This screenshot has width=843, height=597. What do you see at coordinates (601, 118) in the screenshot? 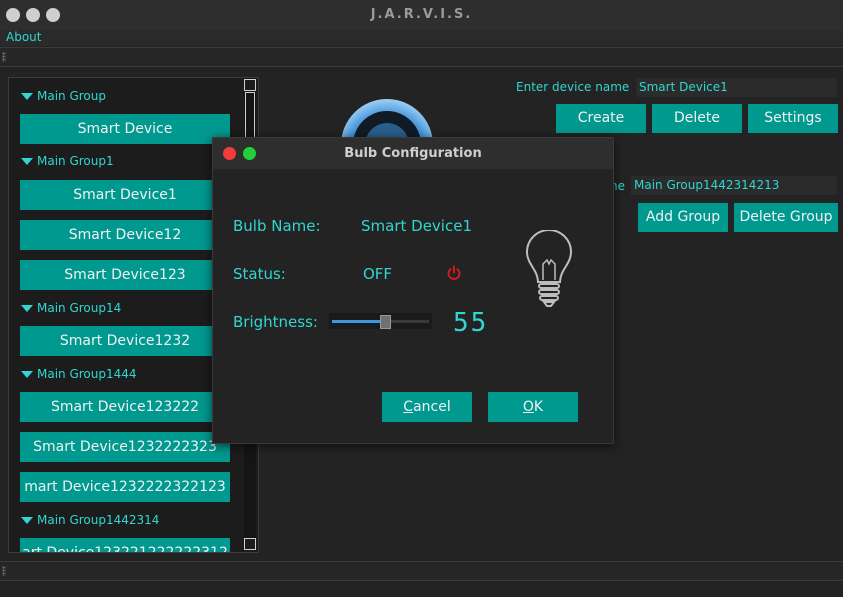
I see `create-button: Create` at bounding box center [601, 118].